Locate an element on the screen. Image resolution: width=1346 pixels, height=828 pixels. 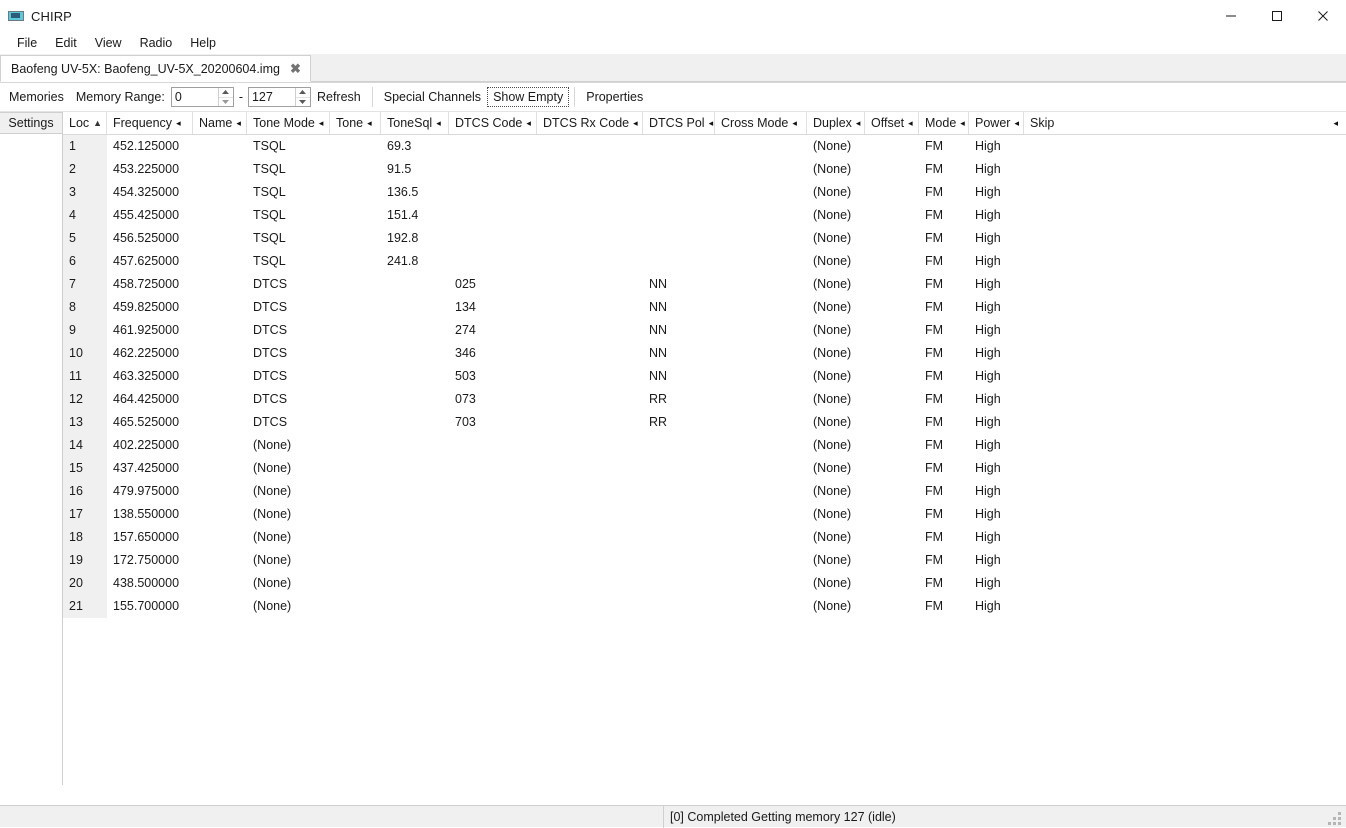
cell-frequency: 463.325000 is located at coordinates (150, 376).